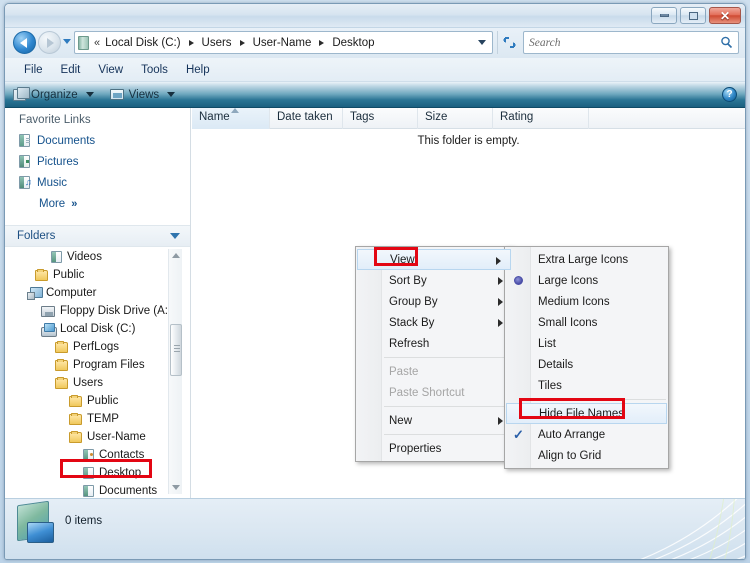 Image resolution: width=750 pixels, height=563 pixels. What do you see at coordinates (434, 259) in the screenshot?
I see `context-menu-item-view: View` at bounding box center [434, 259].